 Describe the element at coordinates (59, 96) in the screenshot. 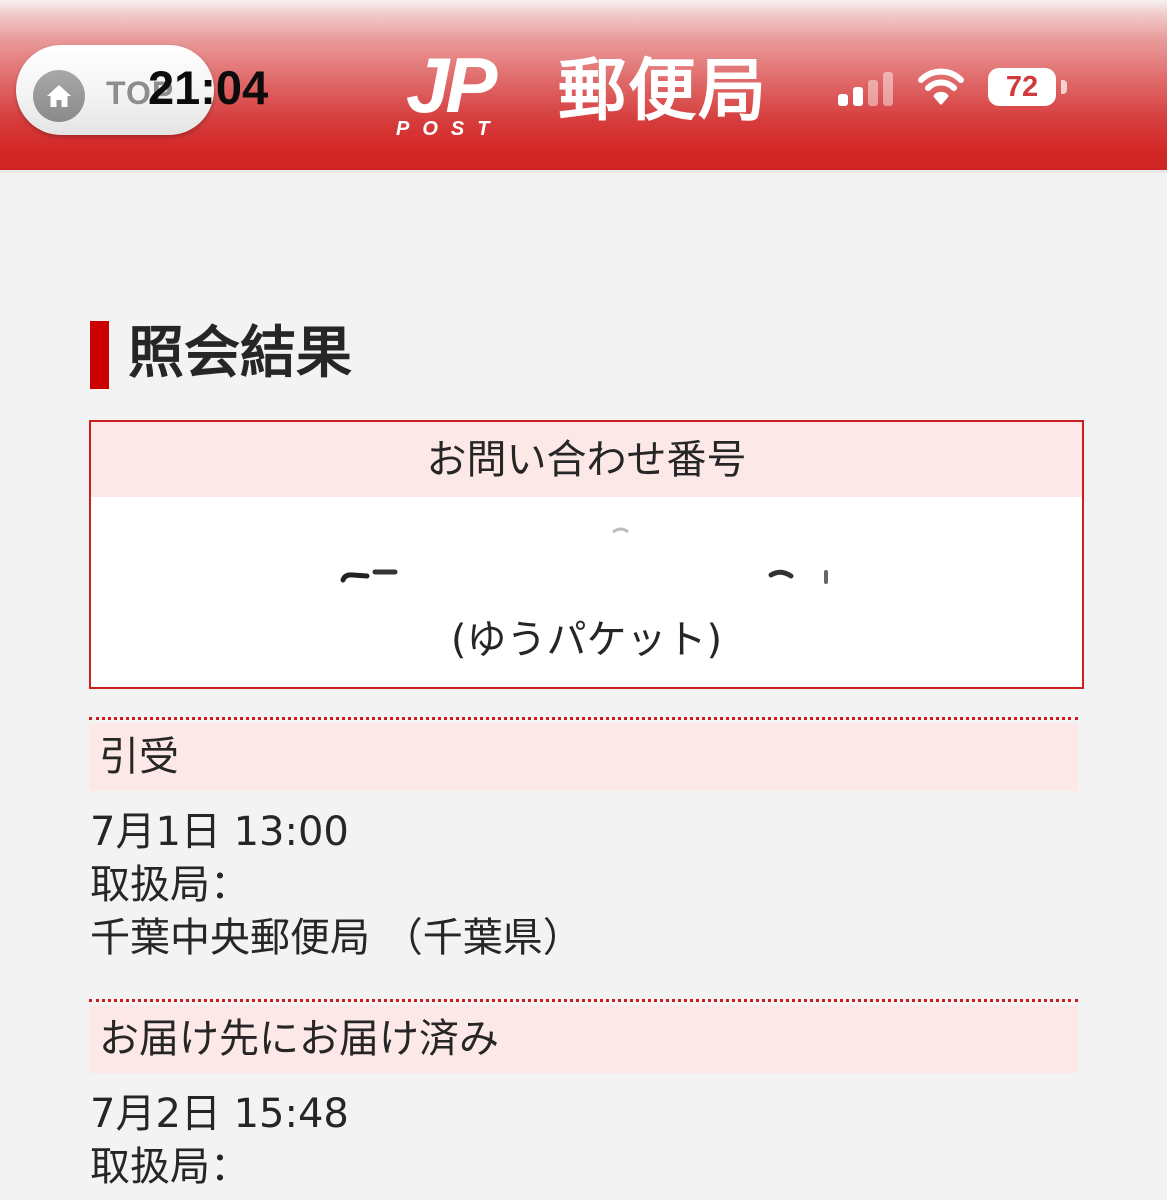

I see `home-icon` at that location.